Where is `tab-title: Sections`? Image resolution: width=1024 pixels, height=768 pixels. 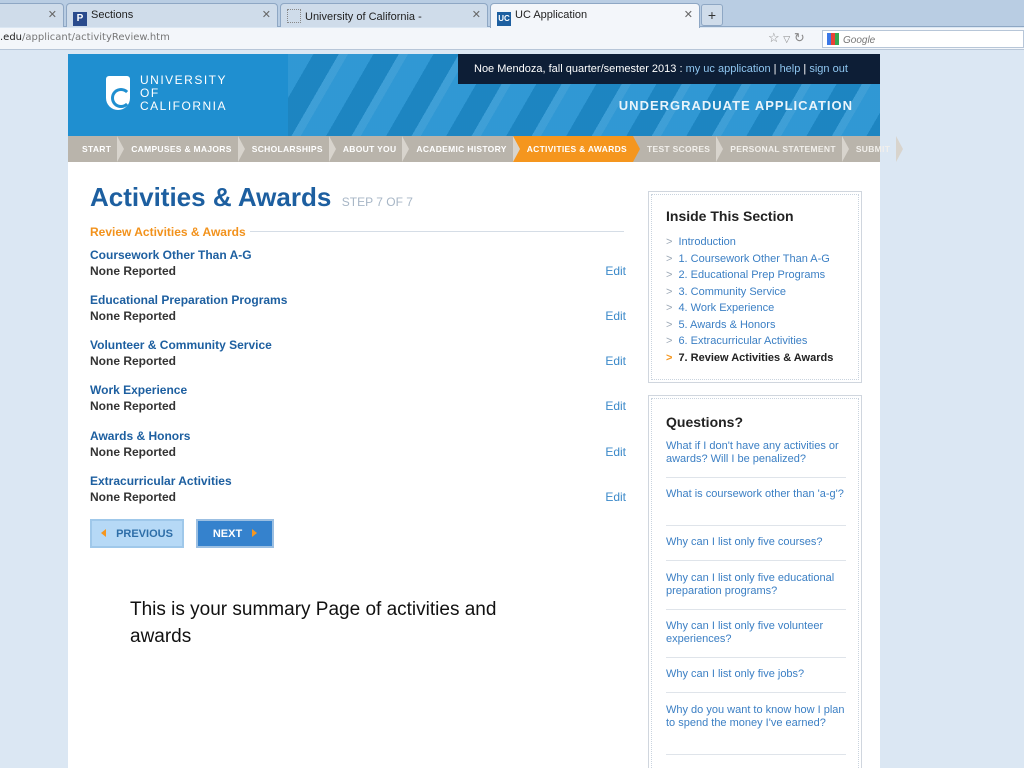
tab-title: Sections is located at coordinates (112, 15).